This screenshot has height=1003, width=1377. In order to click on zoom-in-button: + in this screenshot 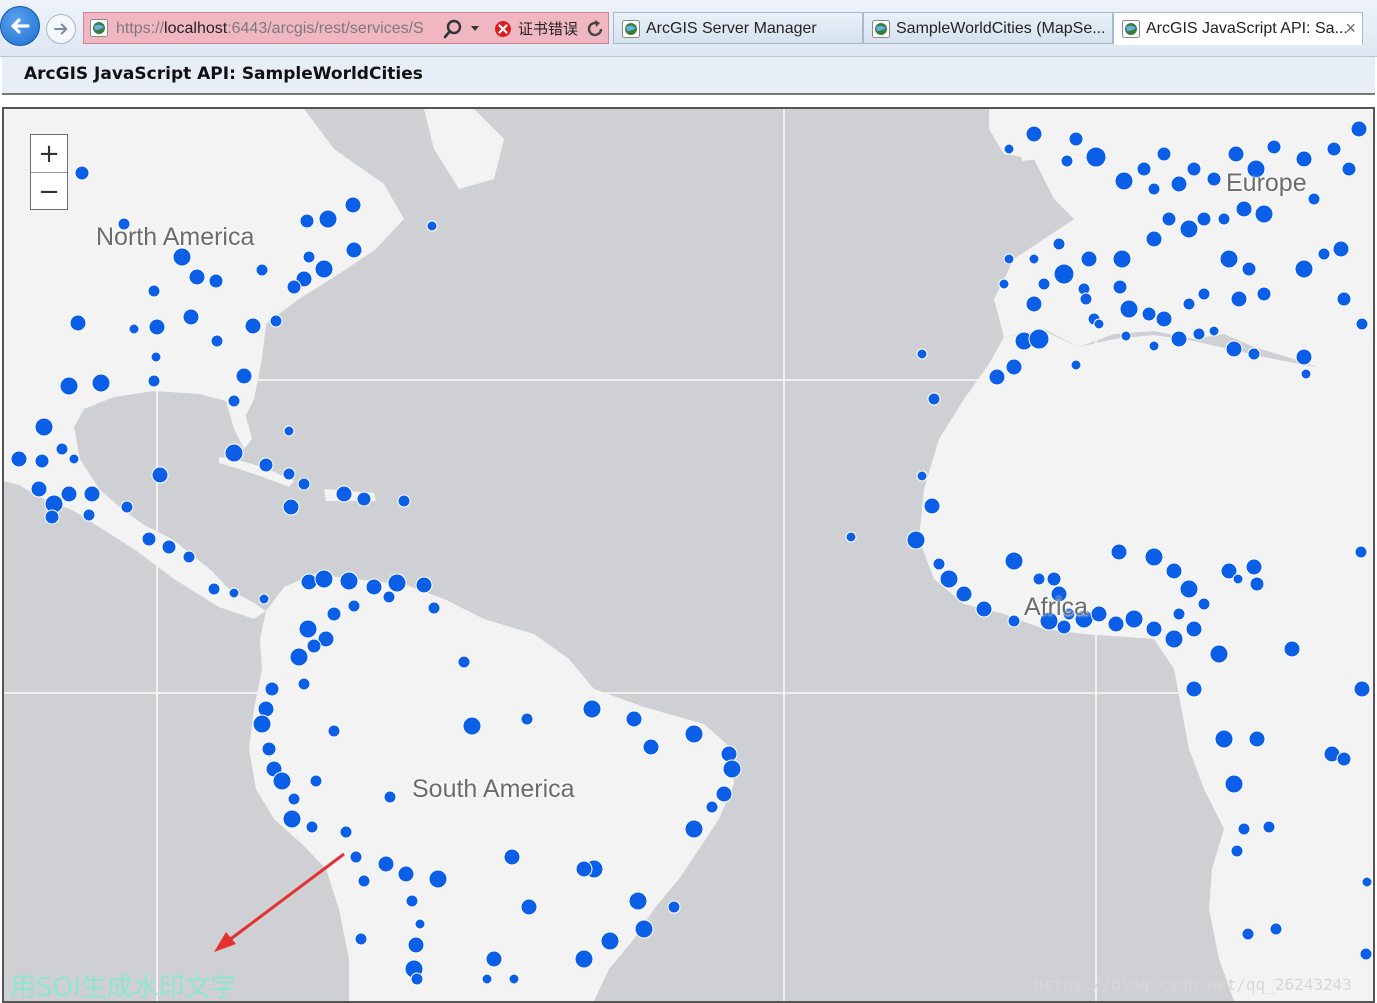, I will do `click(49, 154)`.